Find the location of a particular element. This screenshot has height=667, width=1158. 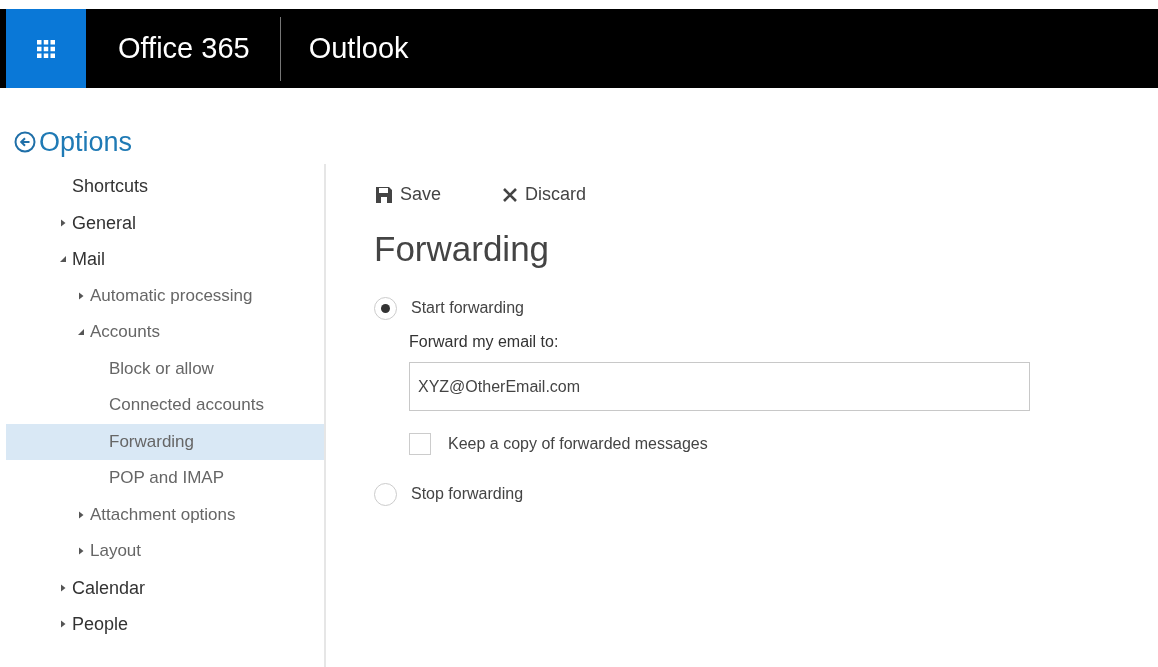

nav-item: Automatic processing is located at coordinates (165, 295).